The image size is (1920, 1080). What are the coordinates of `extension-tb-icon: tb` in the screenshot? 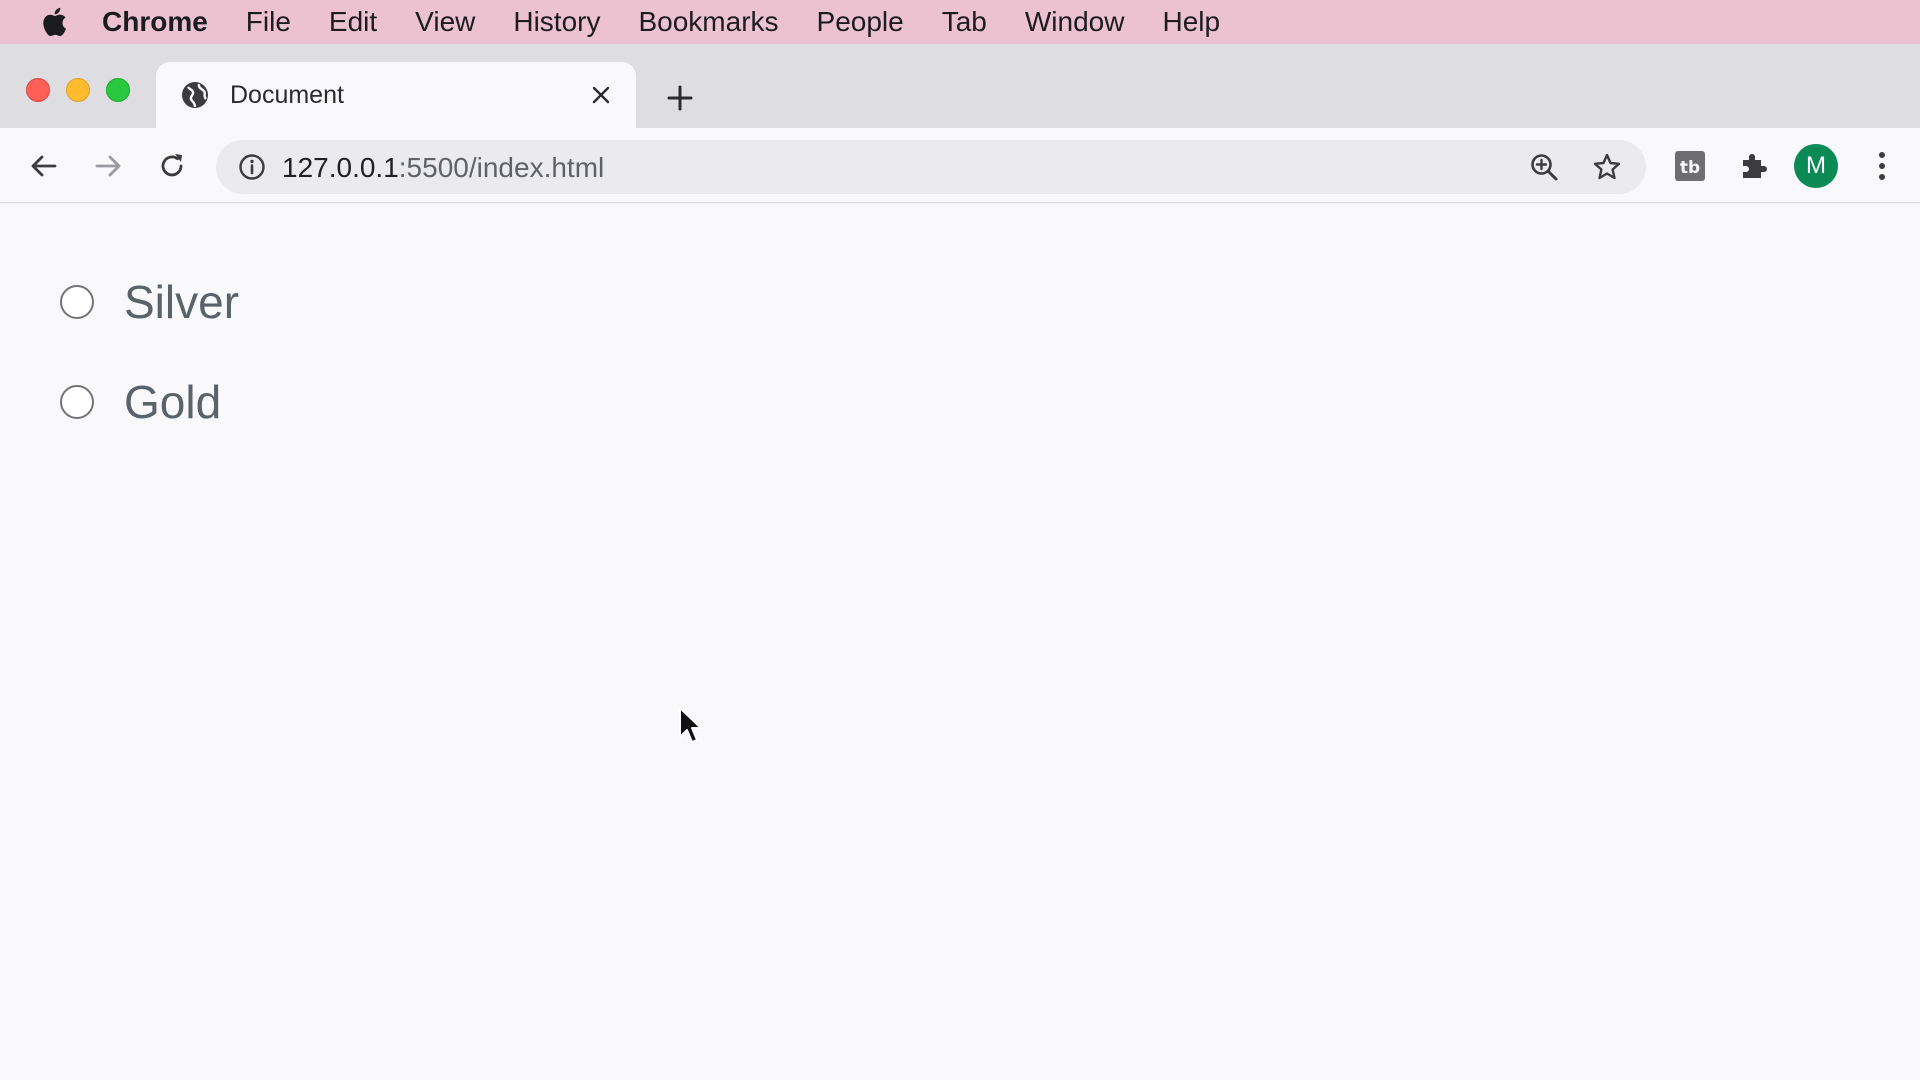 It's located at (1690, 166).